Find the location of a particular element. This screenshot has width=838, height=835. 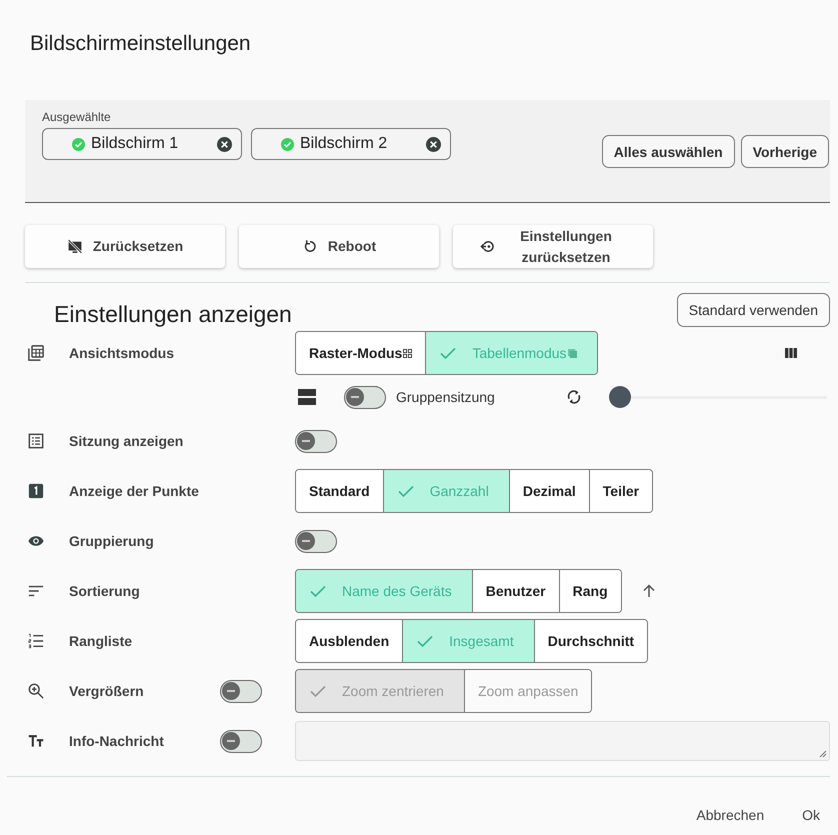

setting-label: Sitzung anzeigen is located at coordinates (126, 441).